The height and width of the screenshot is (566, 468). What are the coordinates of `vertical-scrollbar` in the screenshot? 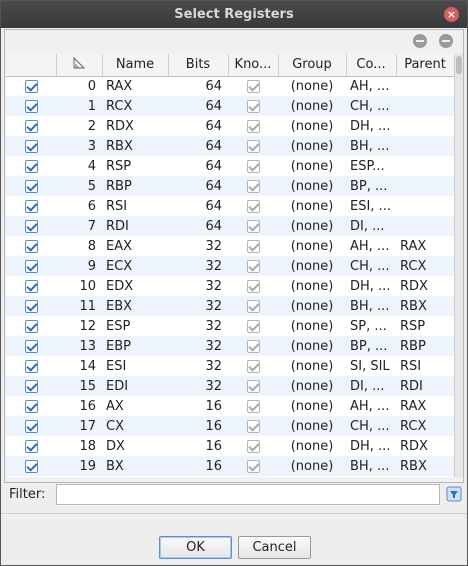 It's located at (458, 265).